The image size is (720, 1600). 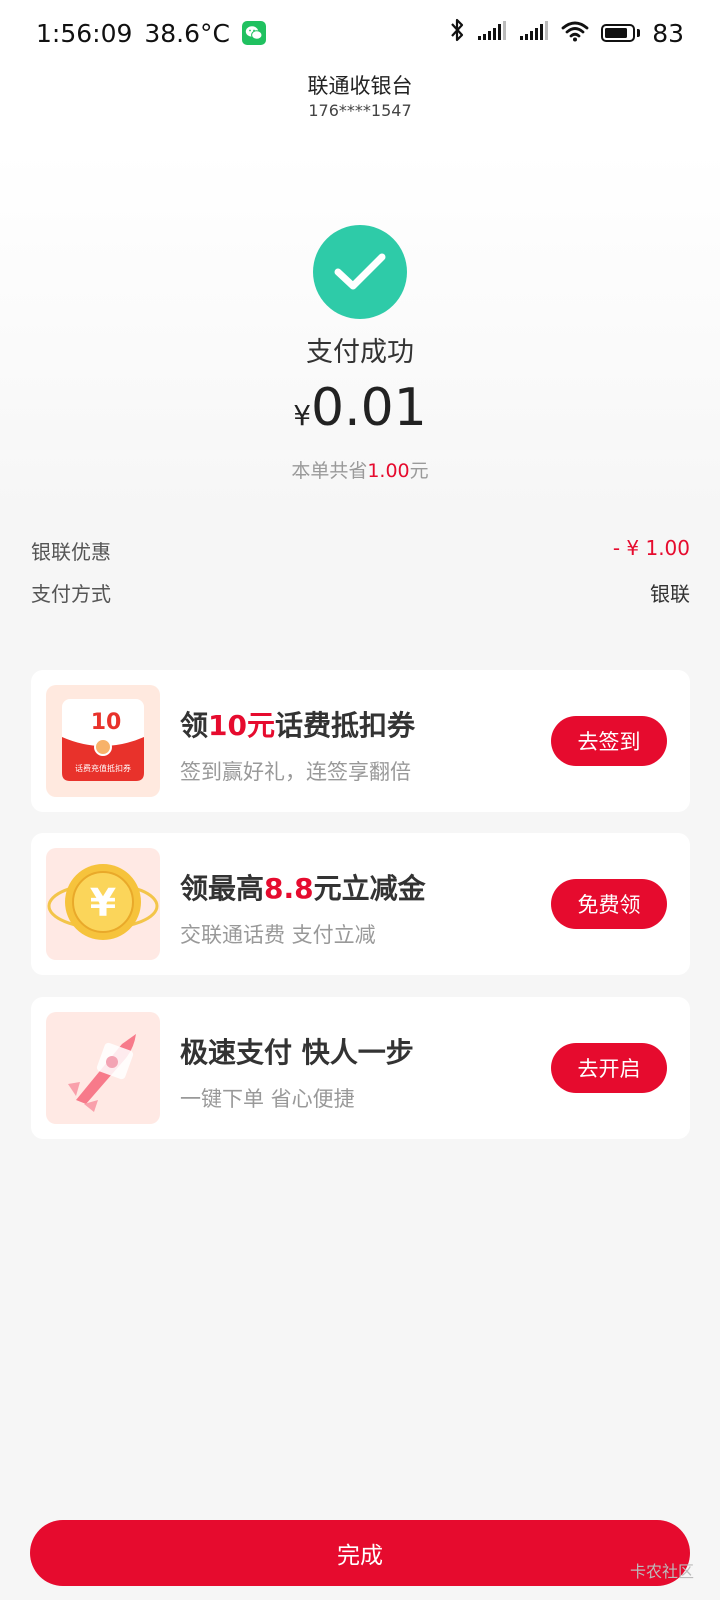 I want to click on saved-prefix: 本单共省, so click(x=329, y=471).